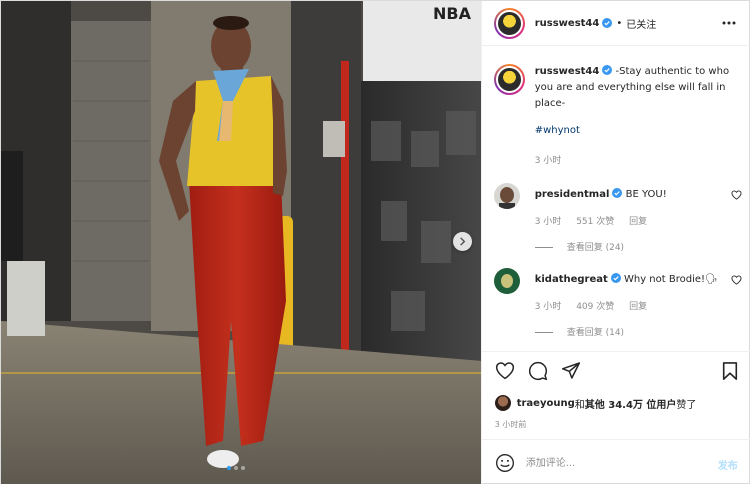 The height and width of the screenshot is (484, 750). I want to click on post-header: russwest44 • 已关注, so click(615, 23).